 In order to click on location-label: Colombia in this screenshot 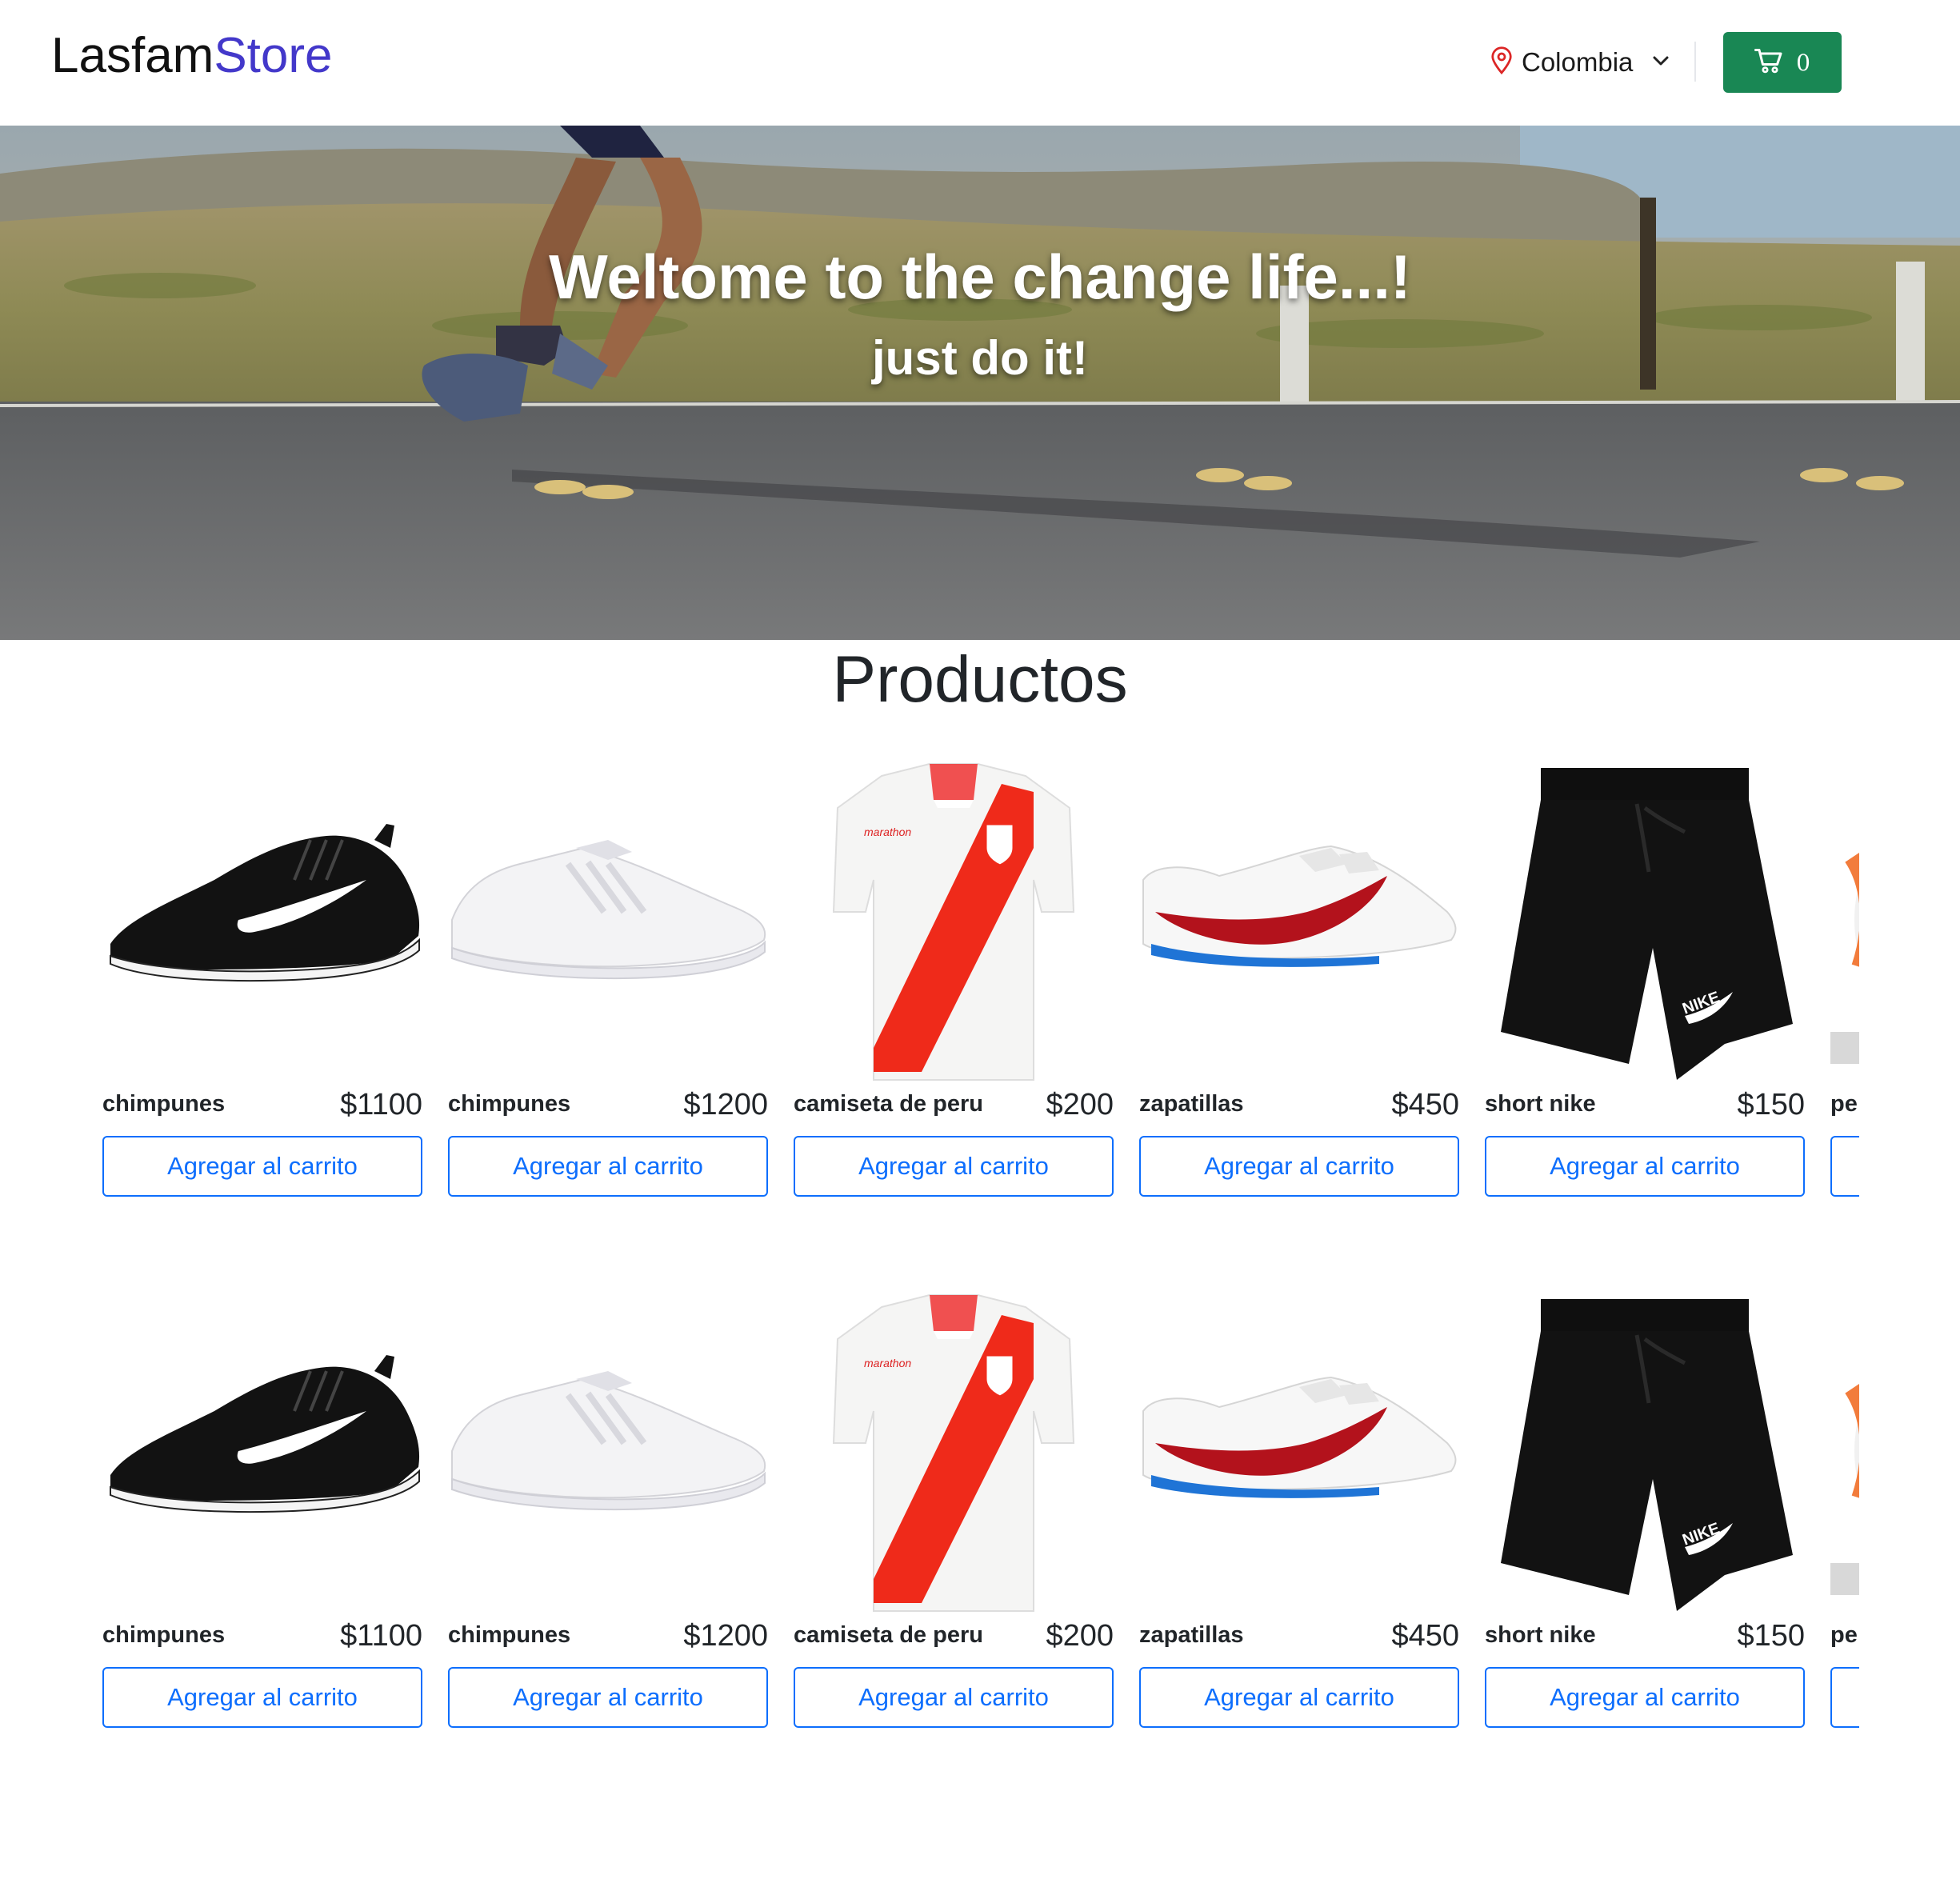, I will do `click(1578, 62)`.